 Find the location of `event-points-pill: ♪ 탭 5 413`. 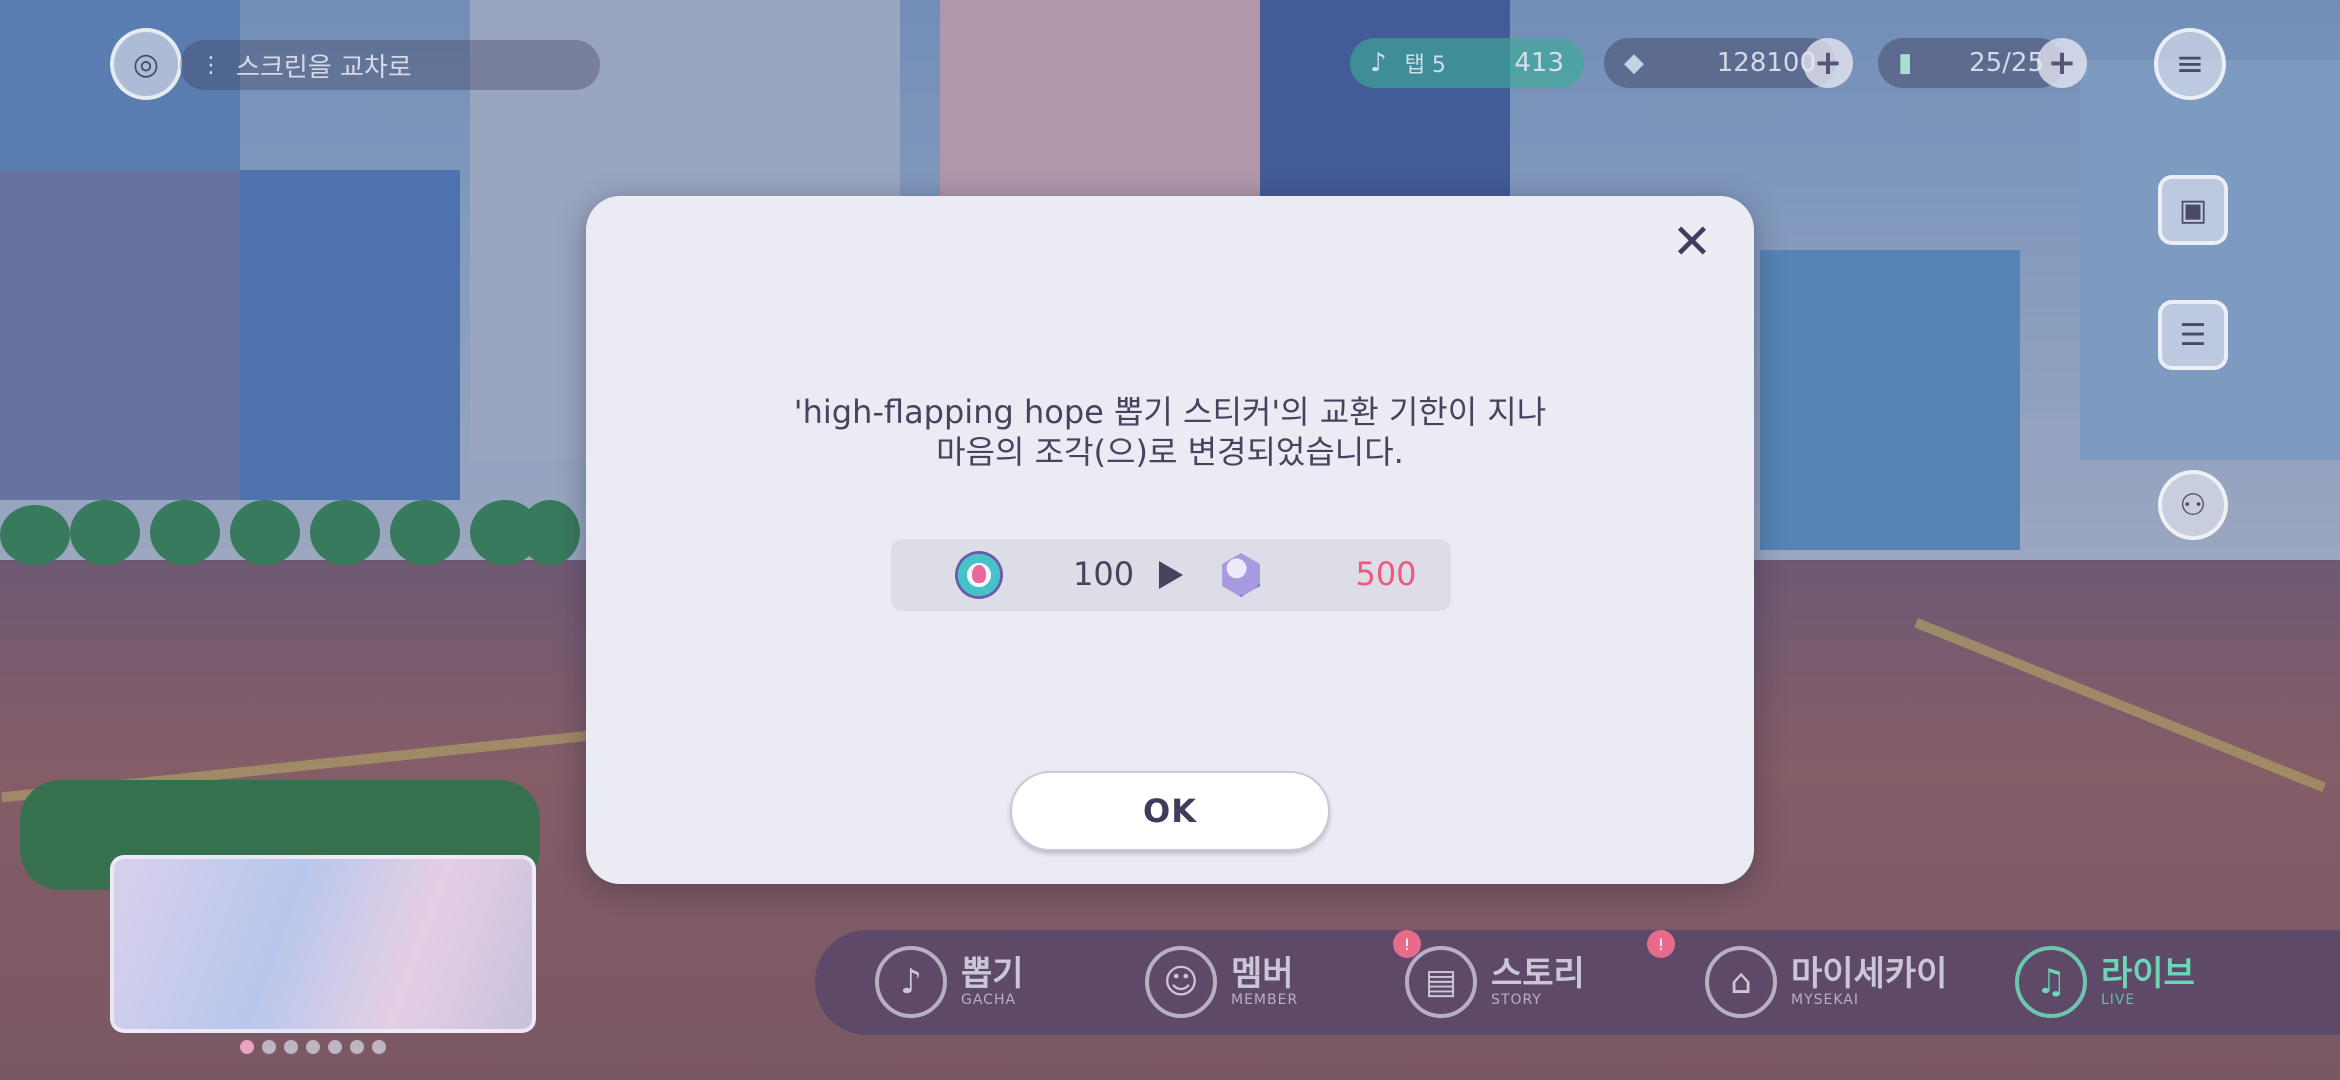

event-points-pill: ♪ 탭 5 413 is located at coordinates (1467, 63).